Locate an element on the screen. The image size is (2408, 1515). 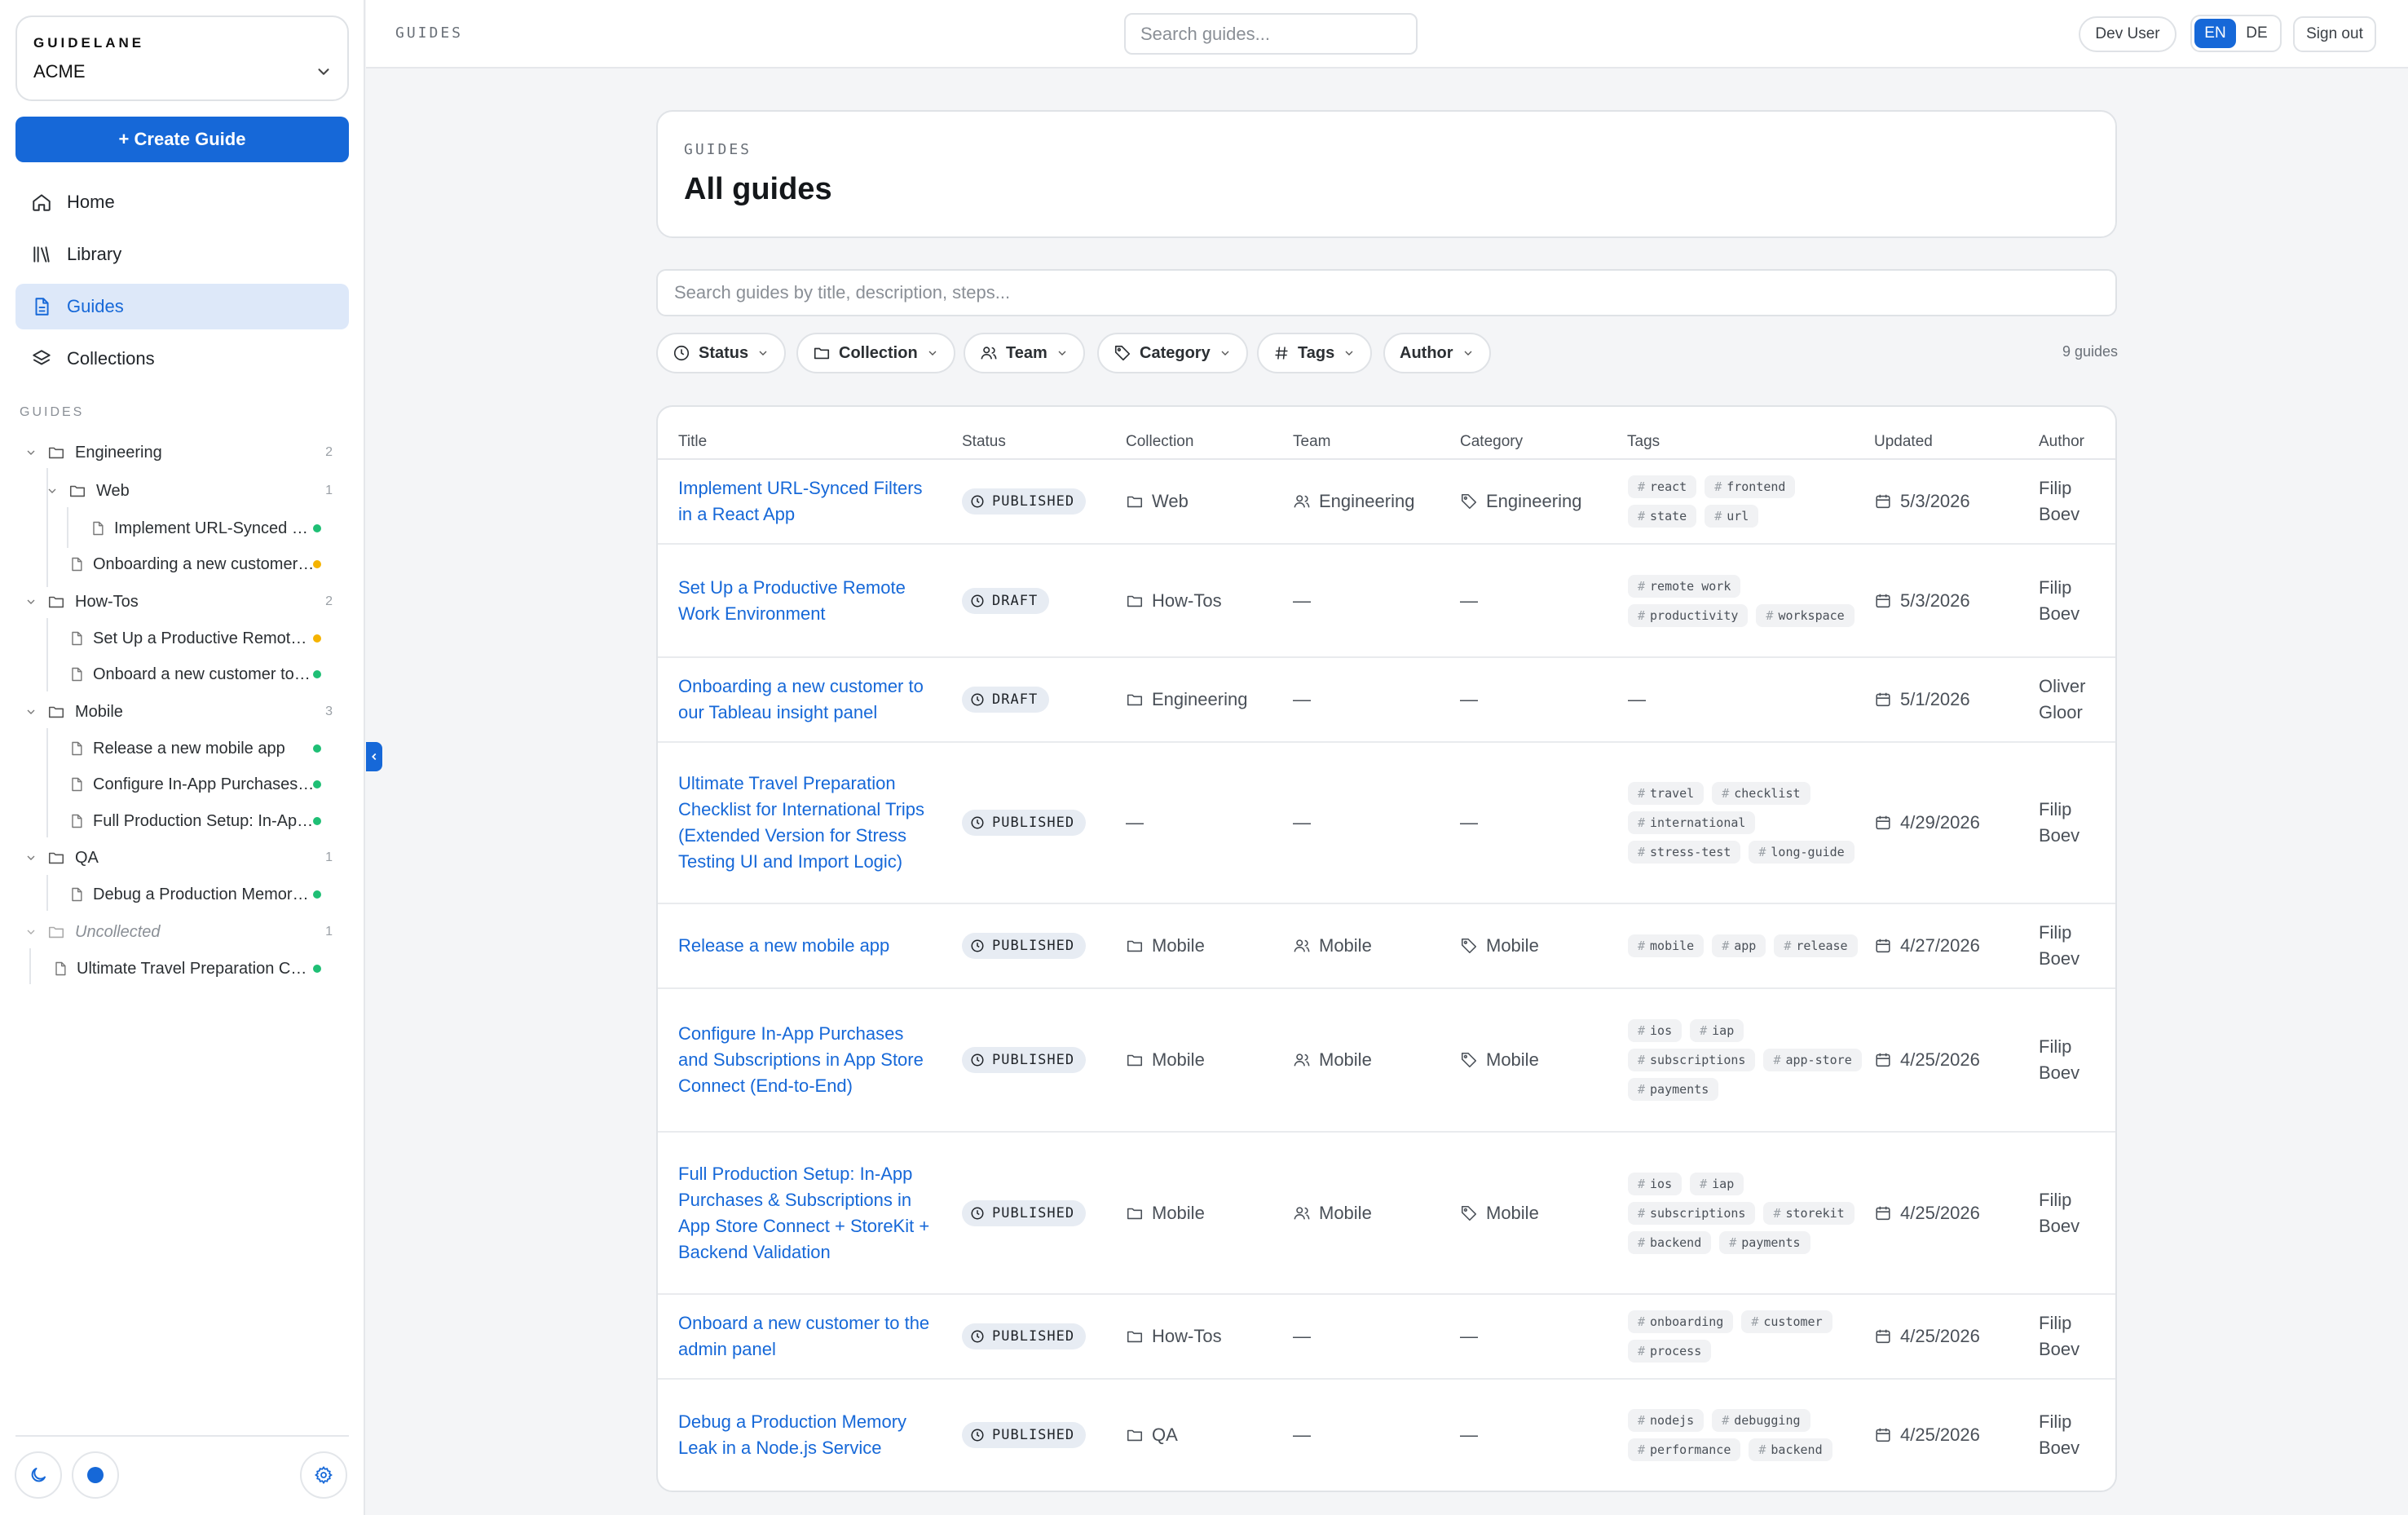
tag-chip: # checklist is located at coordinates (1761, 793).